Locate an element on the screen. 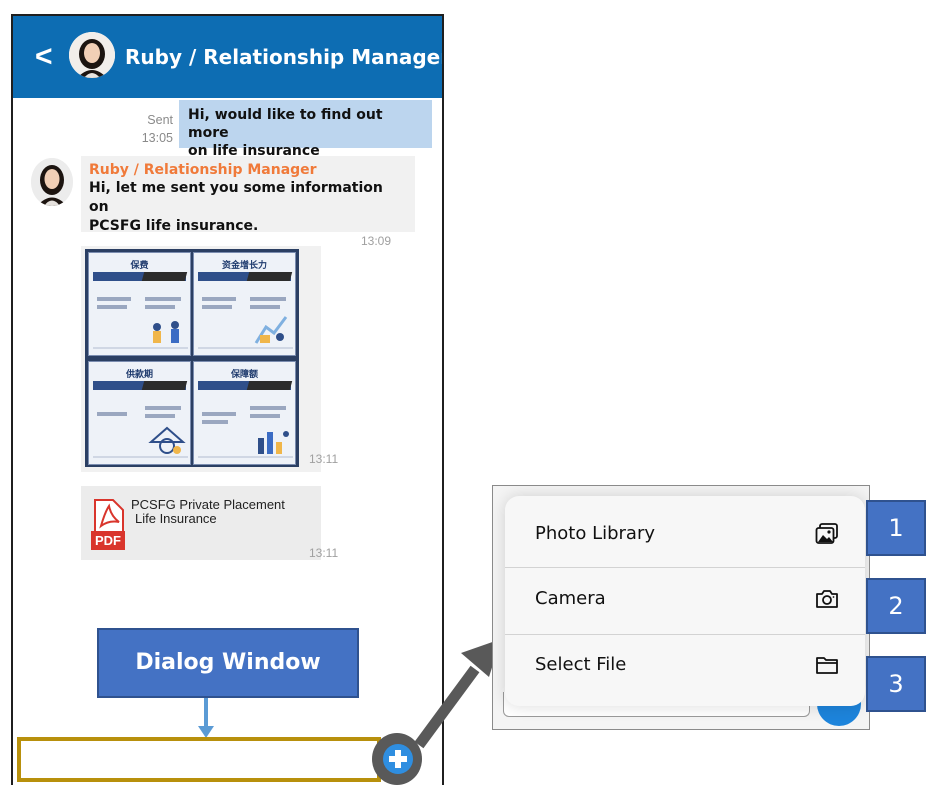  pdf-icon-label: PDF is located at coordinates (108, 540).